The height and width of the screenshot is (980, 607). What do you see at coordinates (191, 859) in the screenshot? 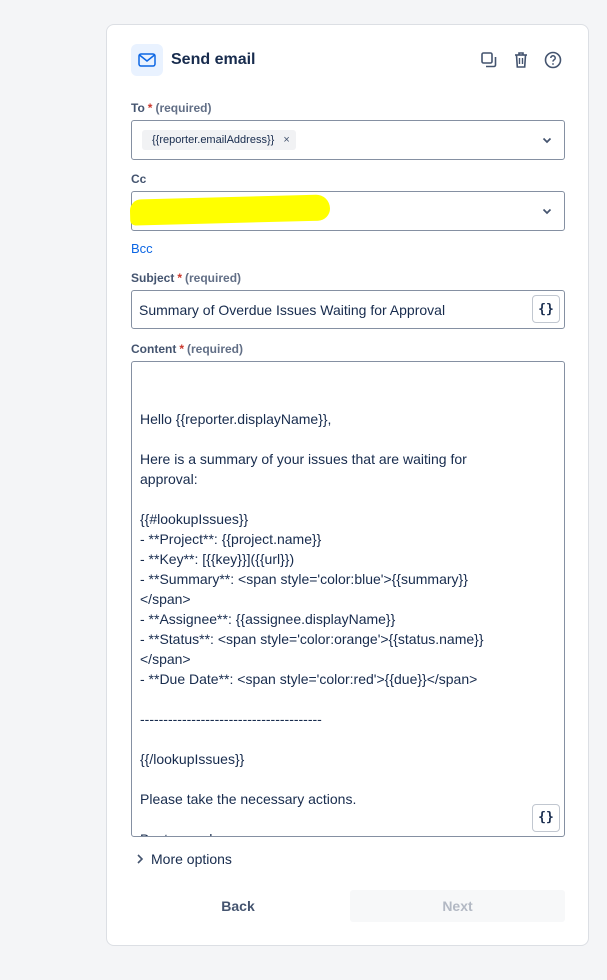
I see `more-options-label: More options` at bounding box center [191, 859].